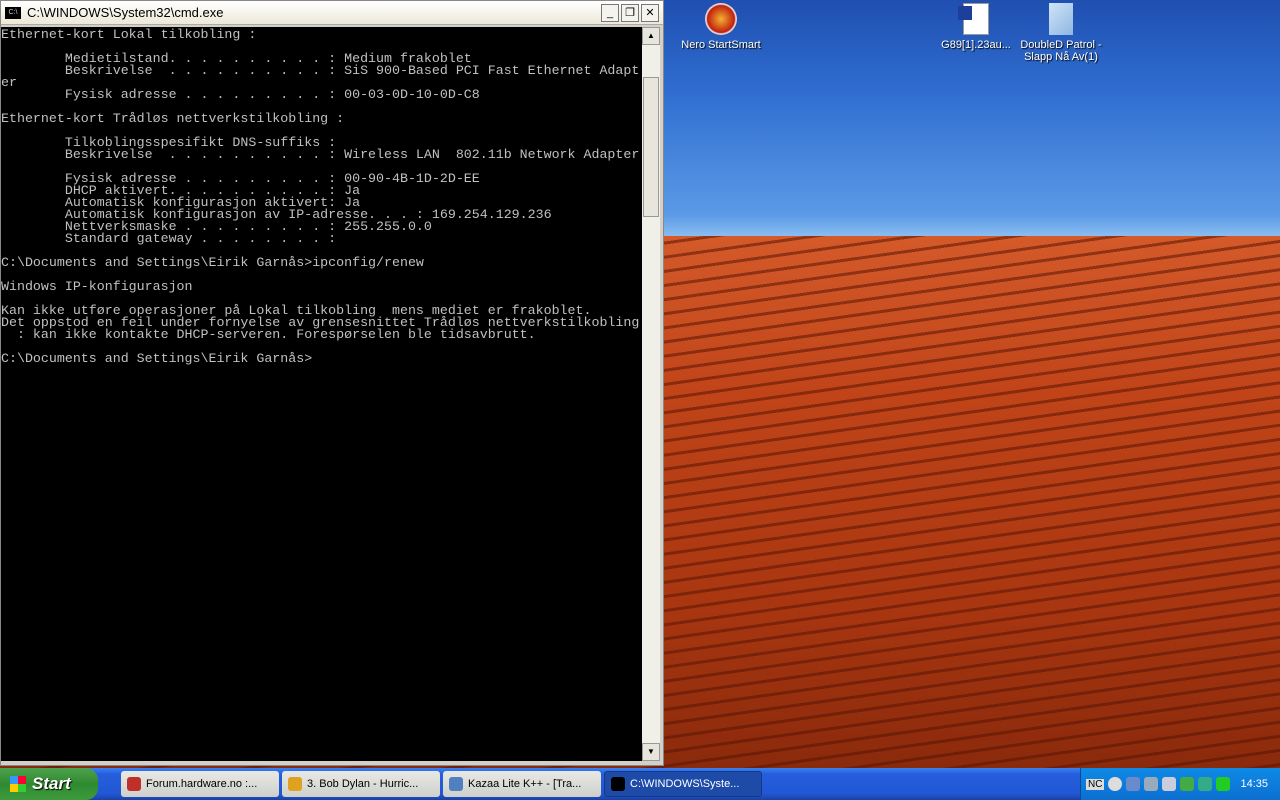  I want to click on icon-label: Nero StartSmart, so click(721, 45).